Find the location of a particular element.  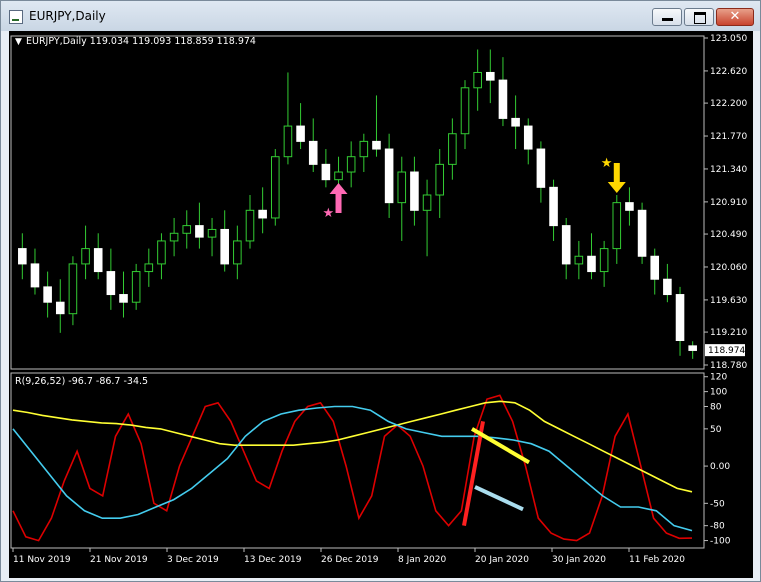

indicator-axis-label: 50 is located at coordinates (716, 430).